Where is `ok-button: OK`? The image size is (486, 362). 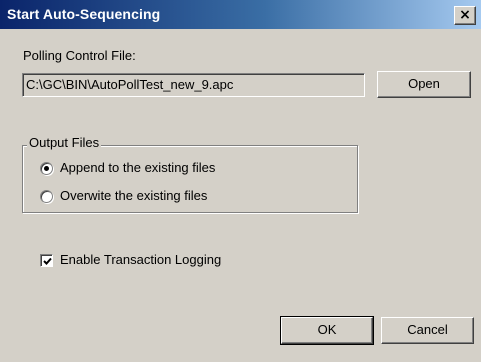
ok-button: OK is located at coordinates (327, 330).